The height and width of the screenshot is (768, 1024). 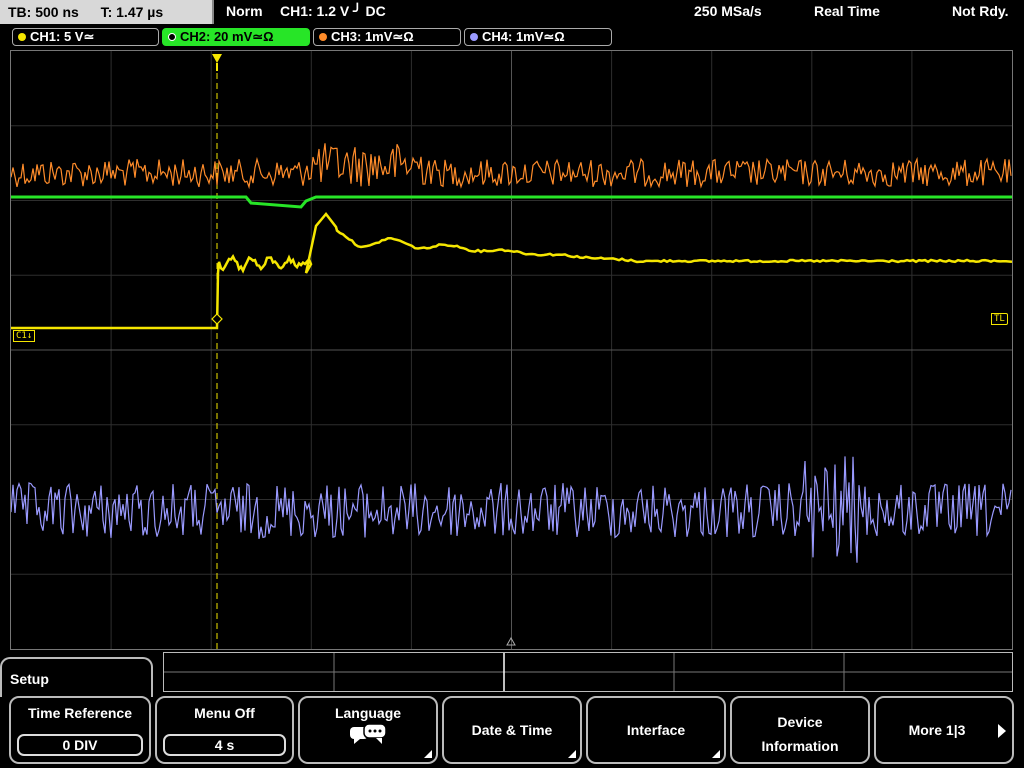 I want to click on speech-bubble-icon, so click(x=368, y=733).